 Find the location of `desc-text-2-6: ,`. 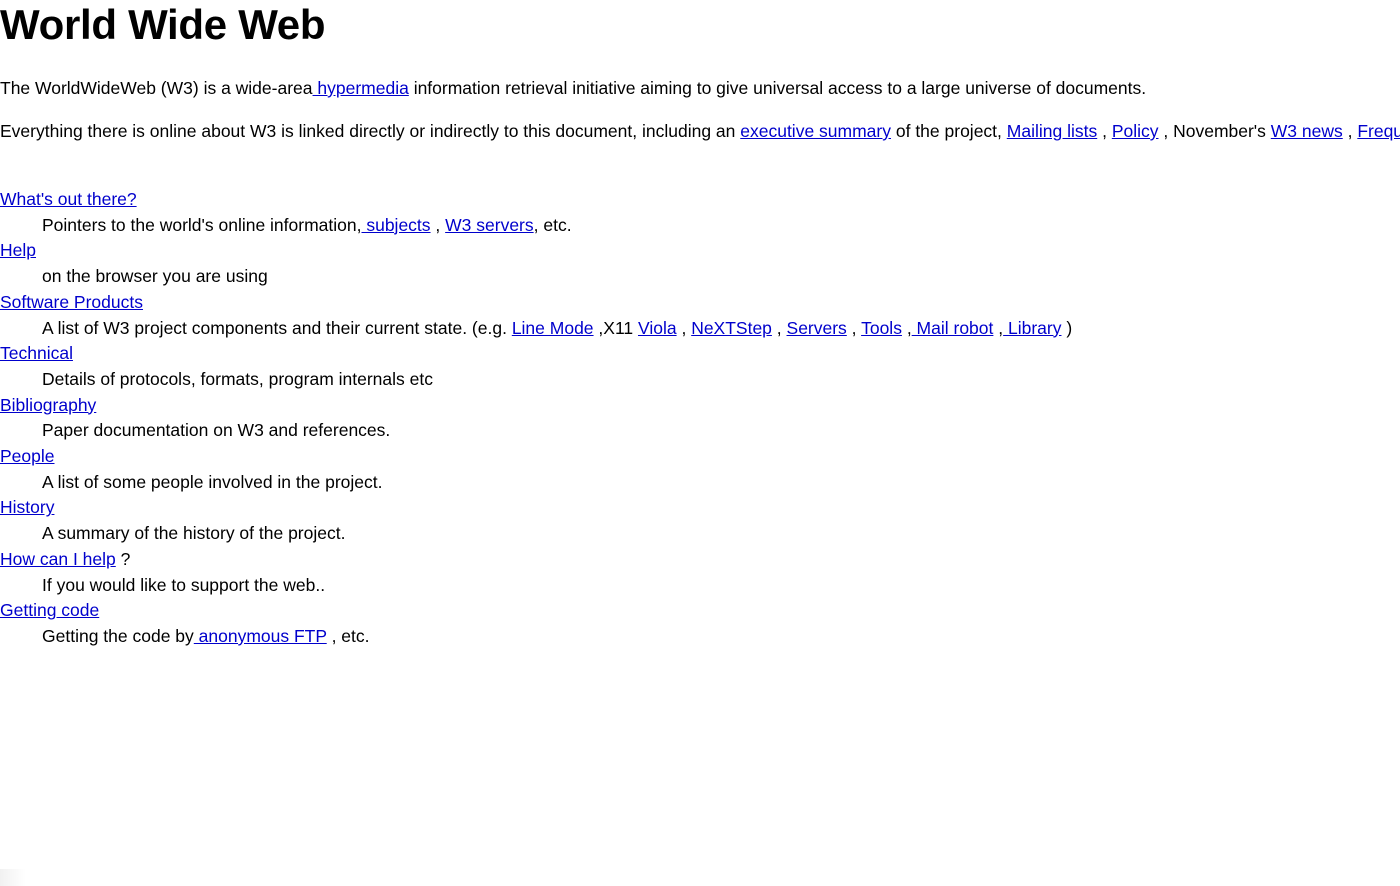

desc-text-2-6: , is located at coordinates (906, 327).